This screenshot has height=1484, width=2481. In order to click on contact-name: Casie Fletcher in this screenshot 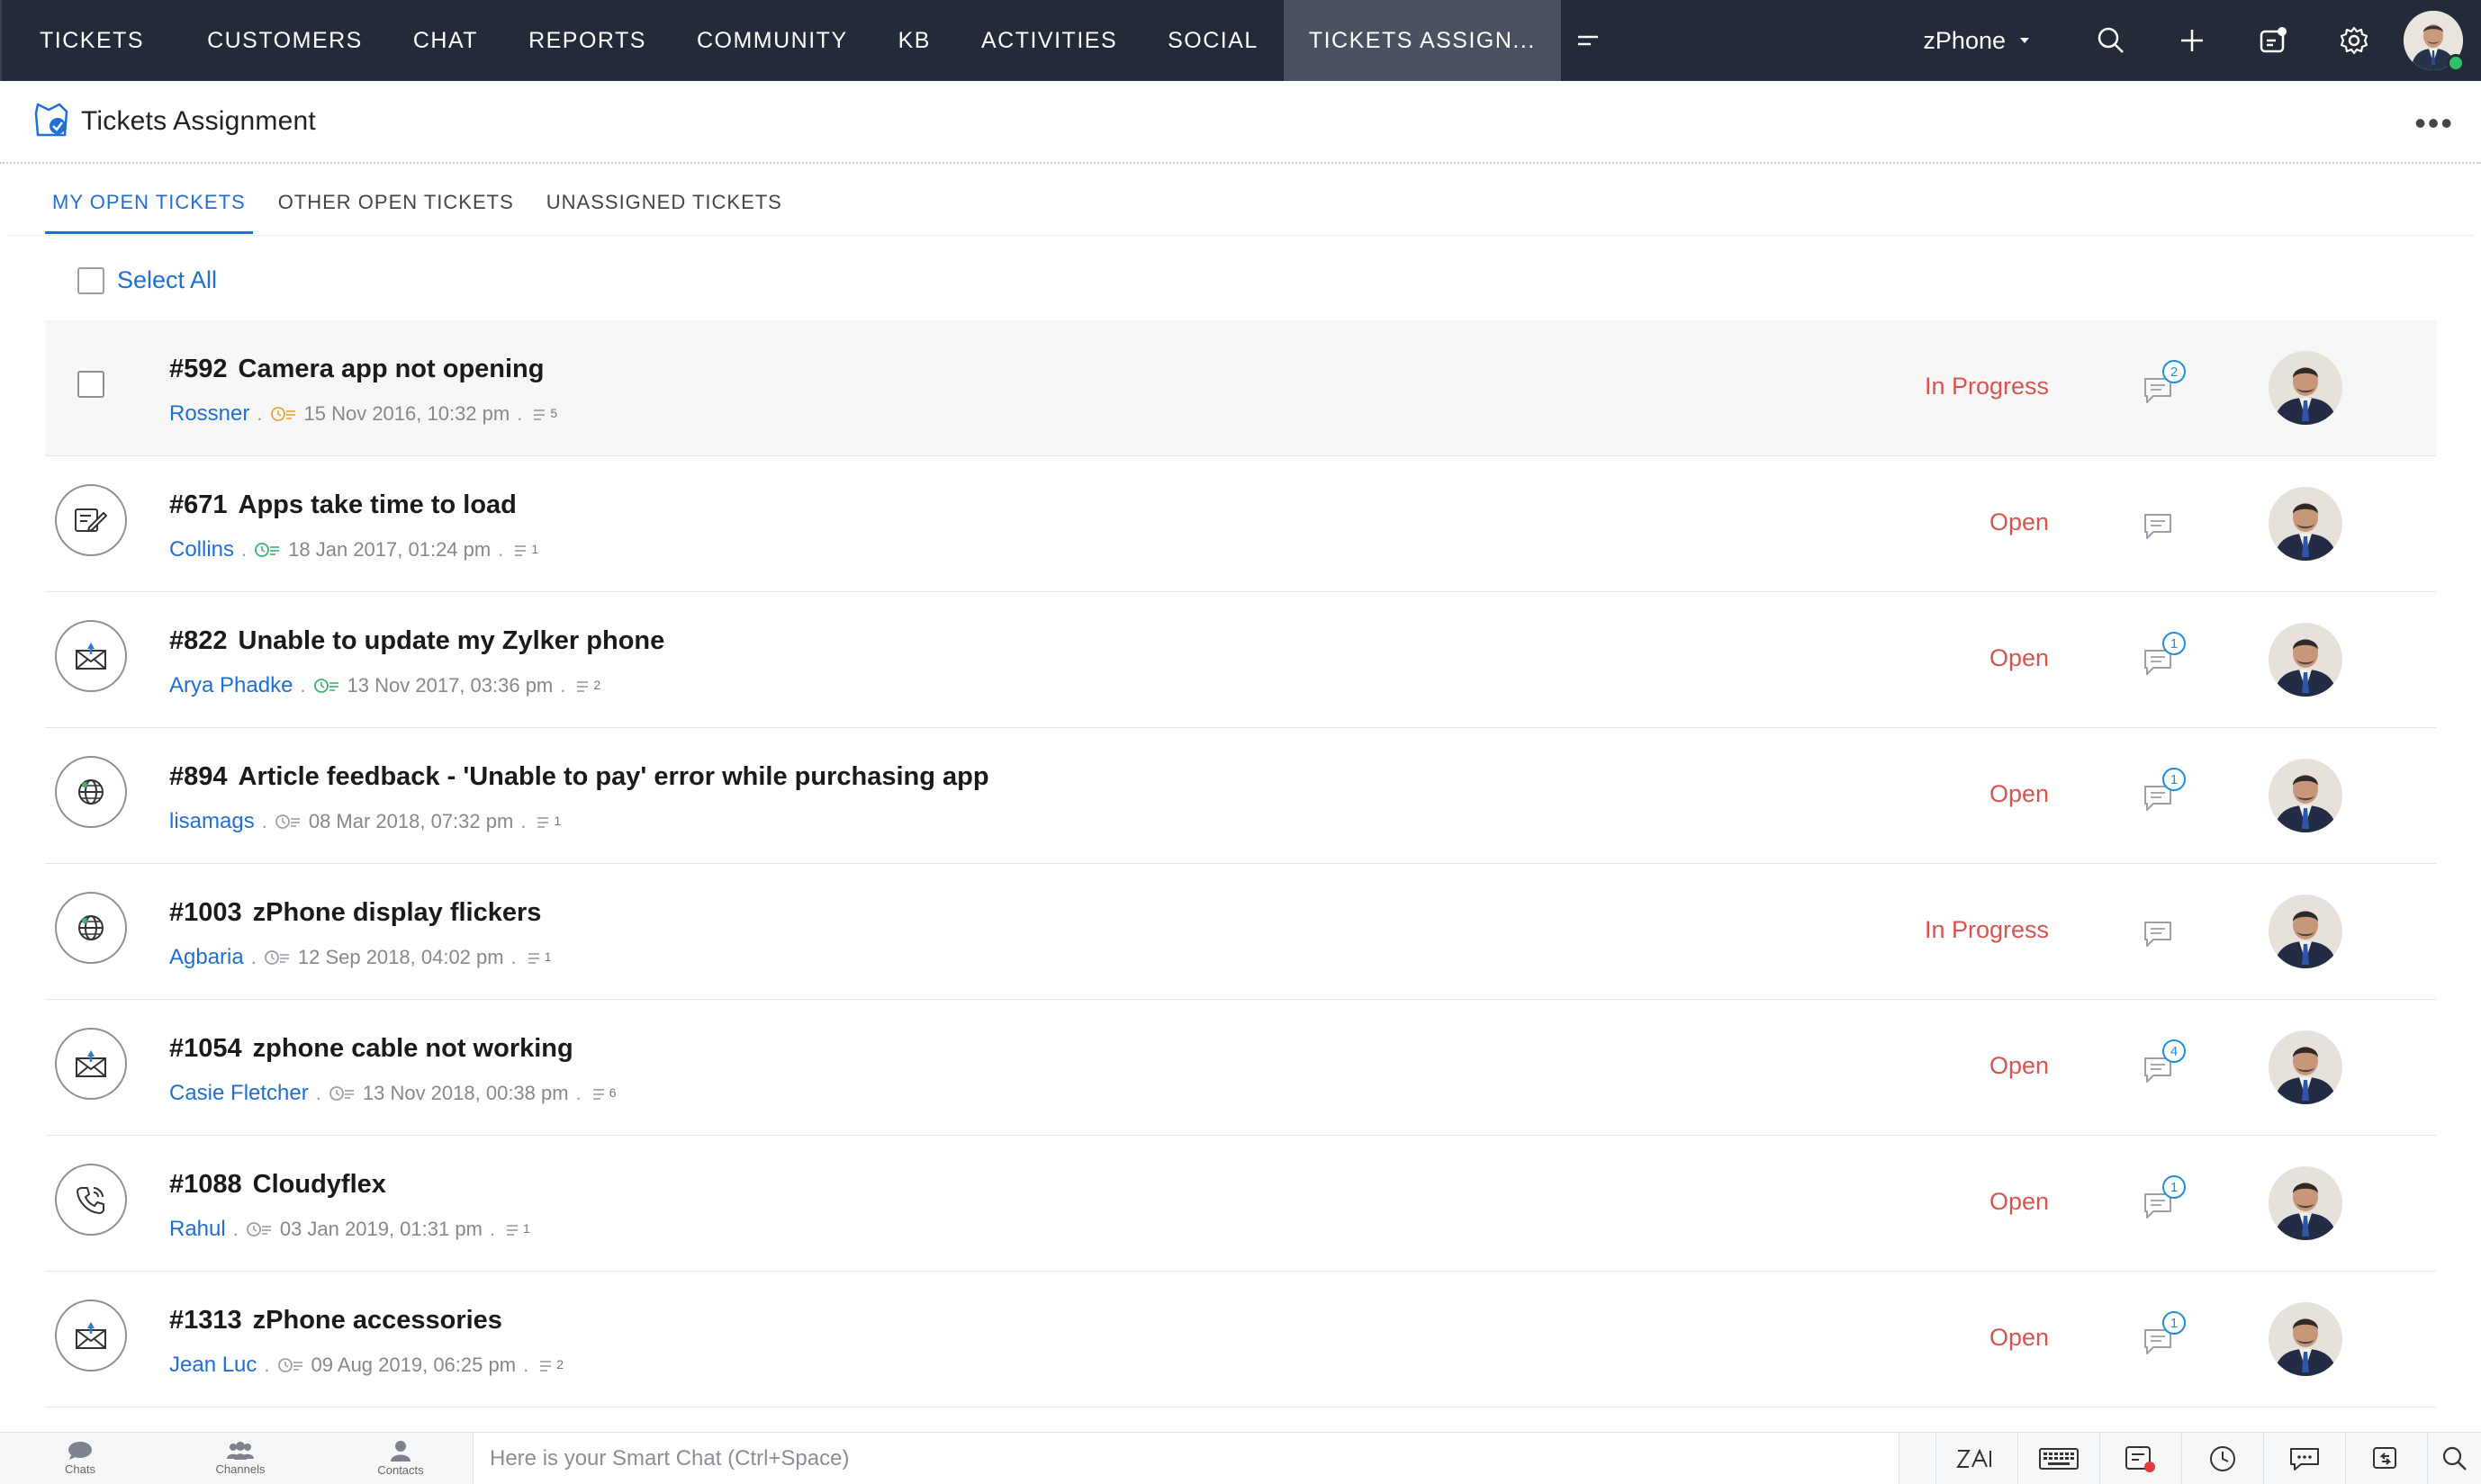, I will do `click(239, 1093)`.